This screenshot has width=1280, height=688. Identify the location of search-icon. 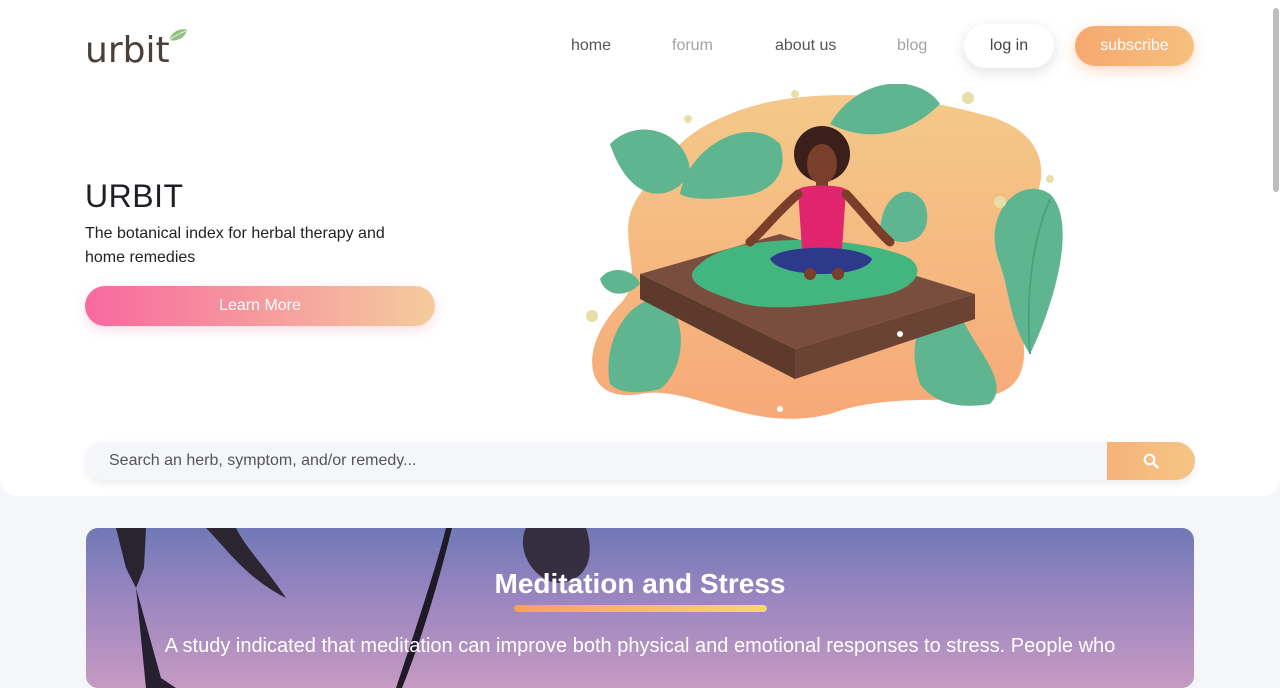
(1151, 461).